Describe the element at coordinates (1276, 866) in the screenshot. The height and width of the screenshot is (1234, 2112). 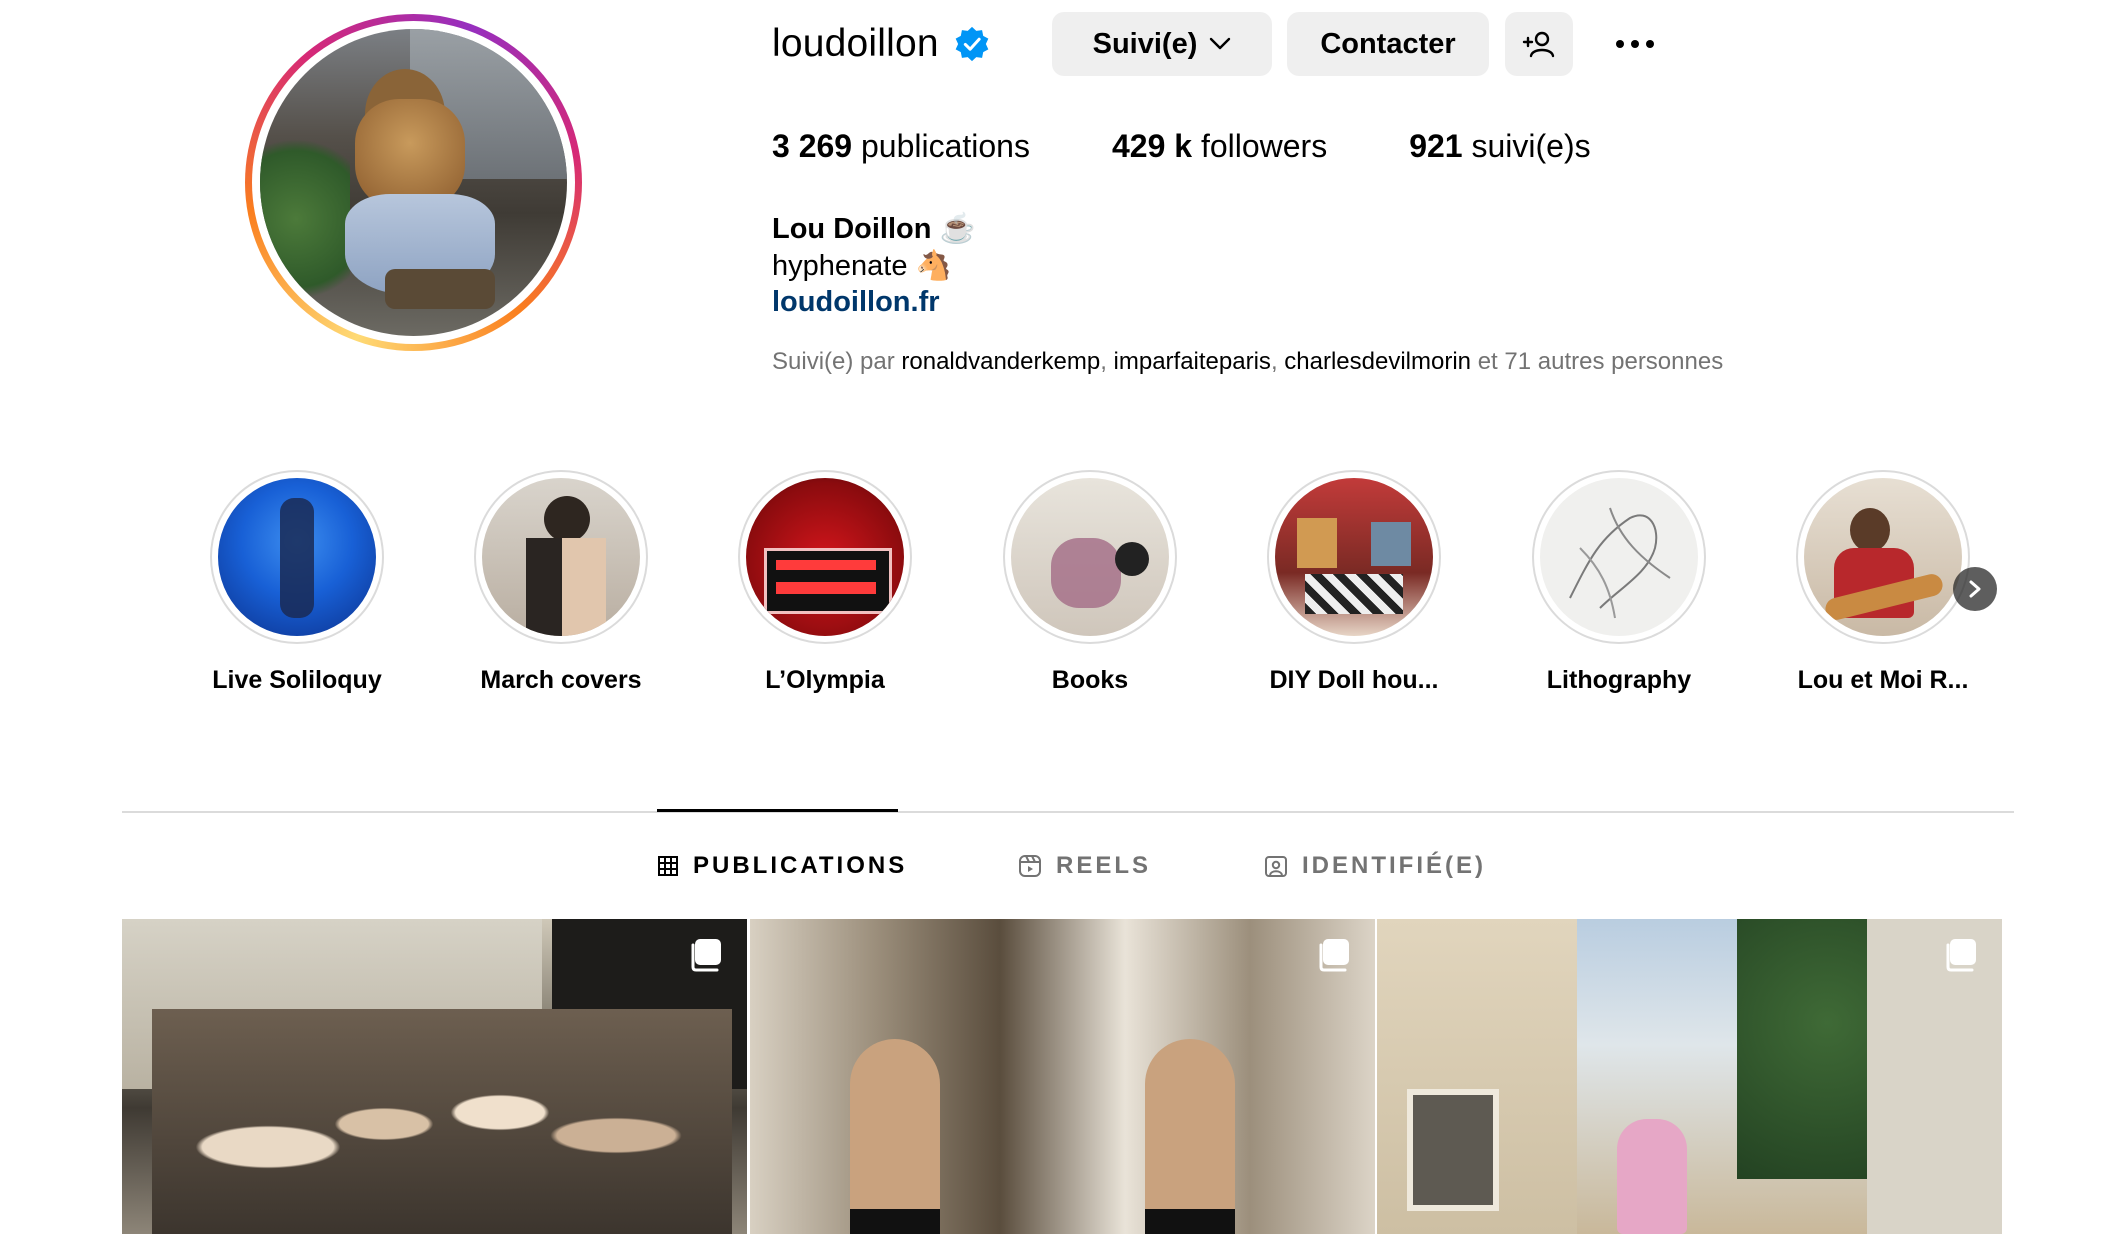
I see `tagged-icon` at that location.